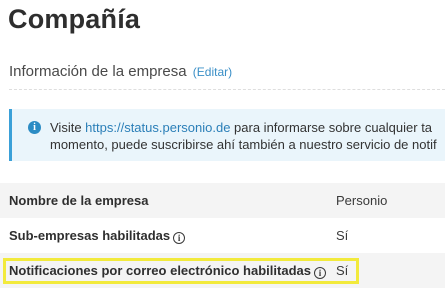 Image resolution: width=445 pixels, height=294 pixels. Describe the element at coordinates (34, 127) in the screenshot. I see `info-icon: i` at that location.